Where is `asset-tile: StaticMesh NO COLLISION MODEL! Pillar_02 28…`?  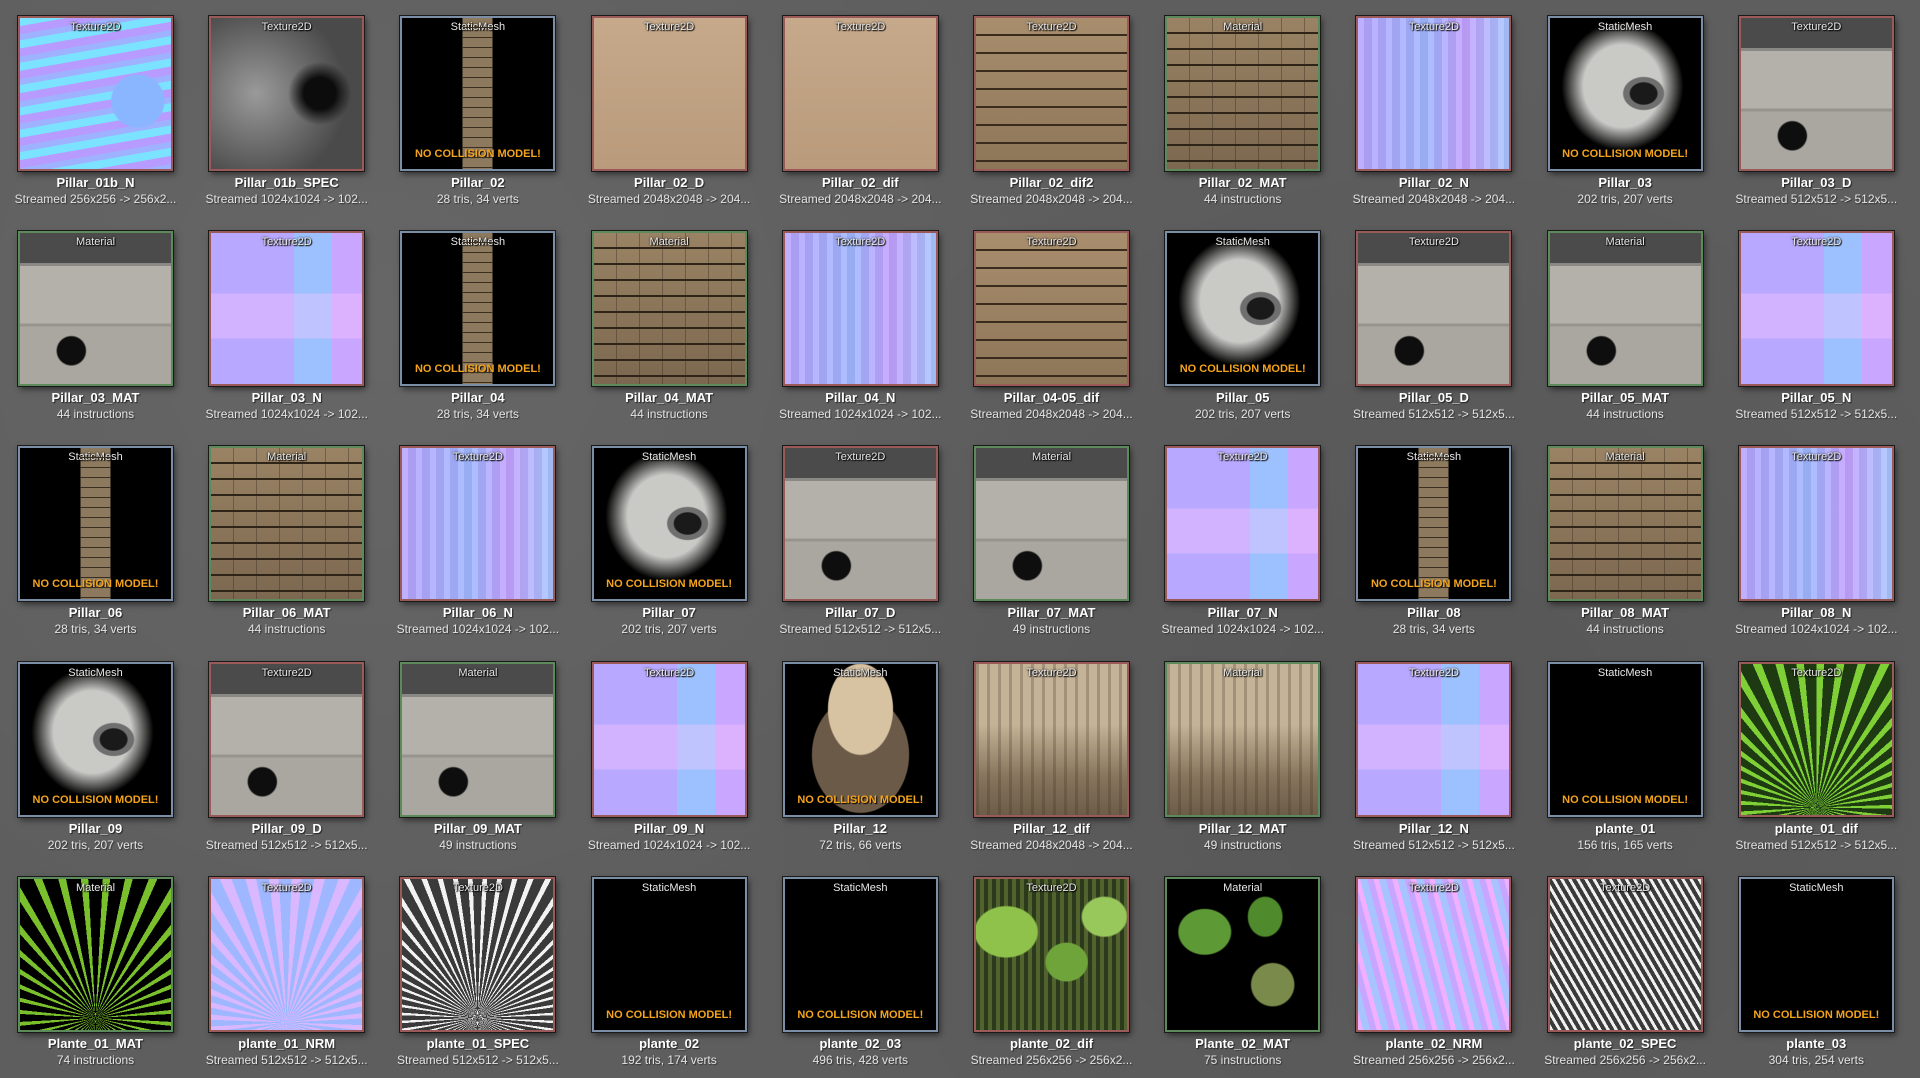 asset-tile: StaticMesh NO COLLISION MODEL! Pillar_02 28… is located at coordinates (477, 107).